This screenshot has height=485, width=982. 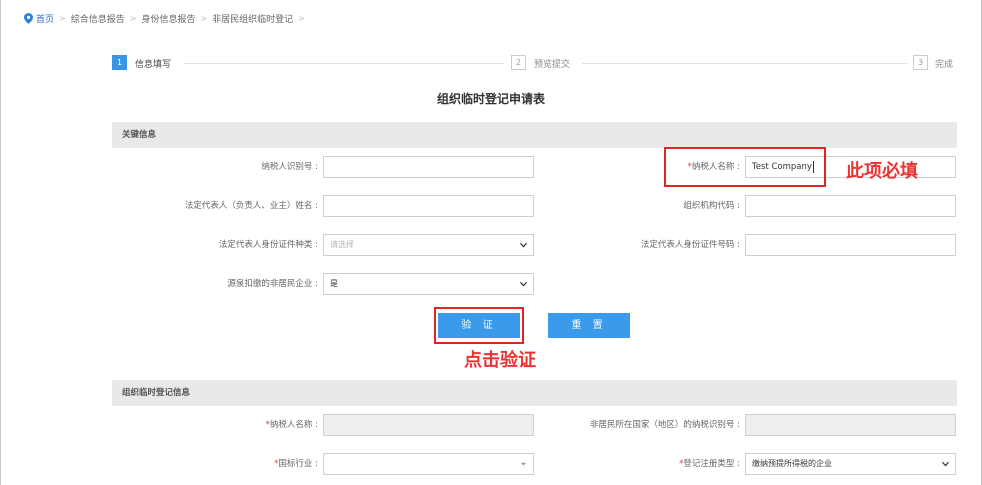 I want to click on org-code-label: 组织机构代码 :, so click(x=711, y=206).